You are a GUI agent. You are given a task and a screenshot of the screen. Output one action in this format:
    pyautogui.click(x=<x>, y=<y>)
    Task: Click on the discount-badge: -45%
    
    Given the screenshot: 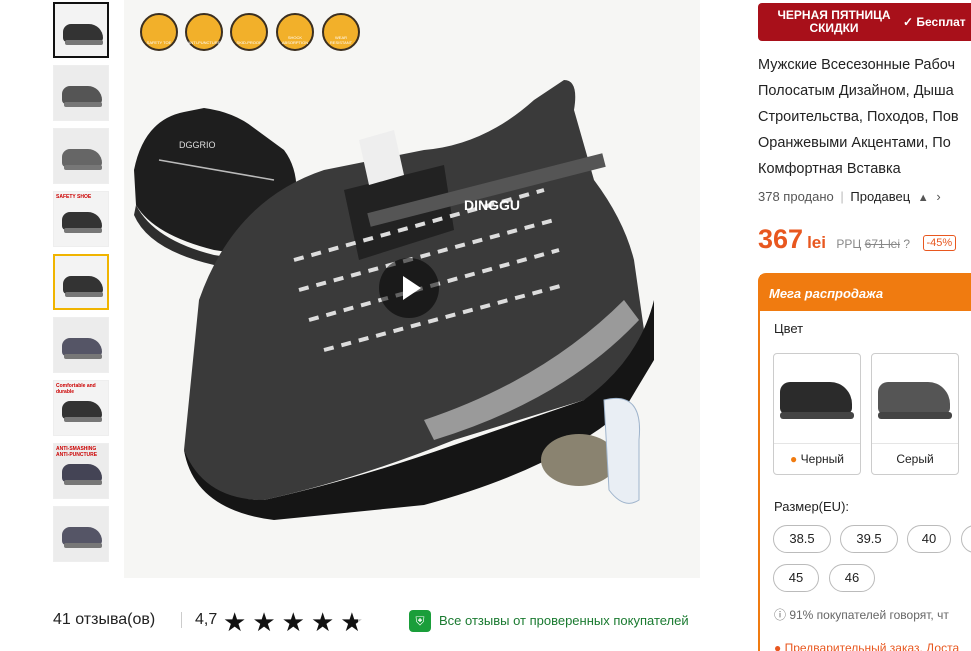 What is the action you would take?
    pyautogui.click(x=939, y=243)
    